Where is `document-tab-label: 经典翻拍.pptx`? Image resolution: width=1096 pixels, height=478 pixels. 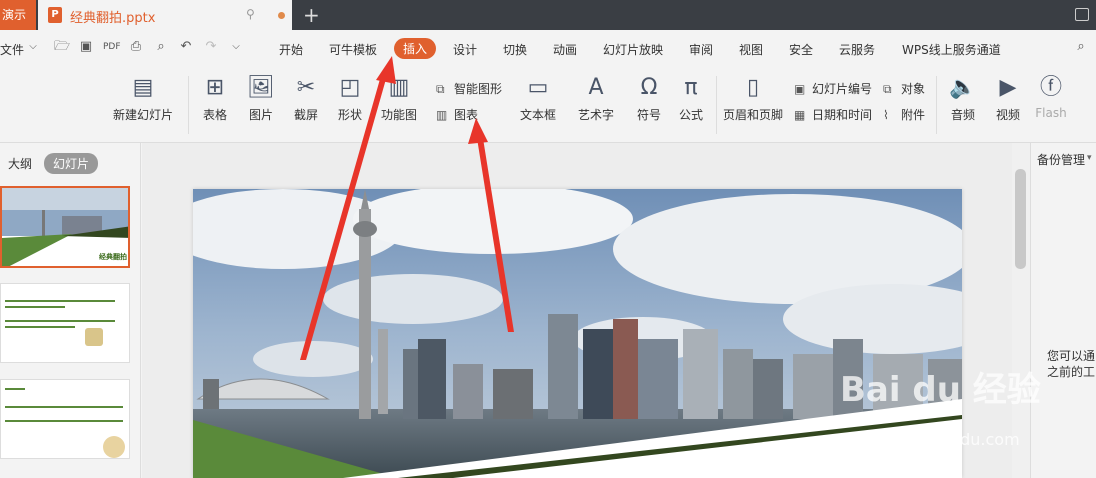
document-tab-label: 经典翻拍.pptx is located at coordinates (113, 18).